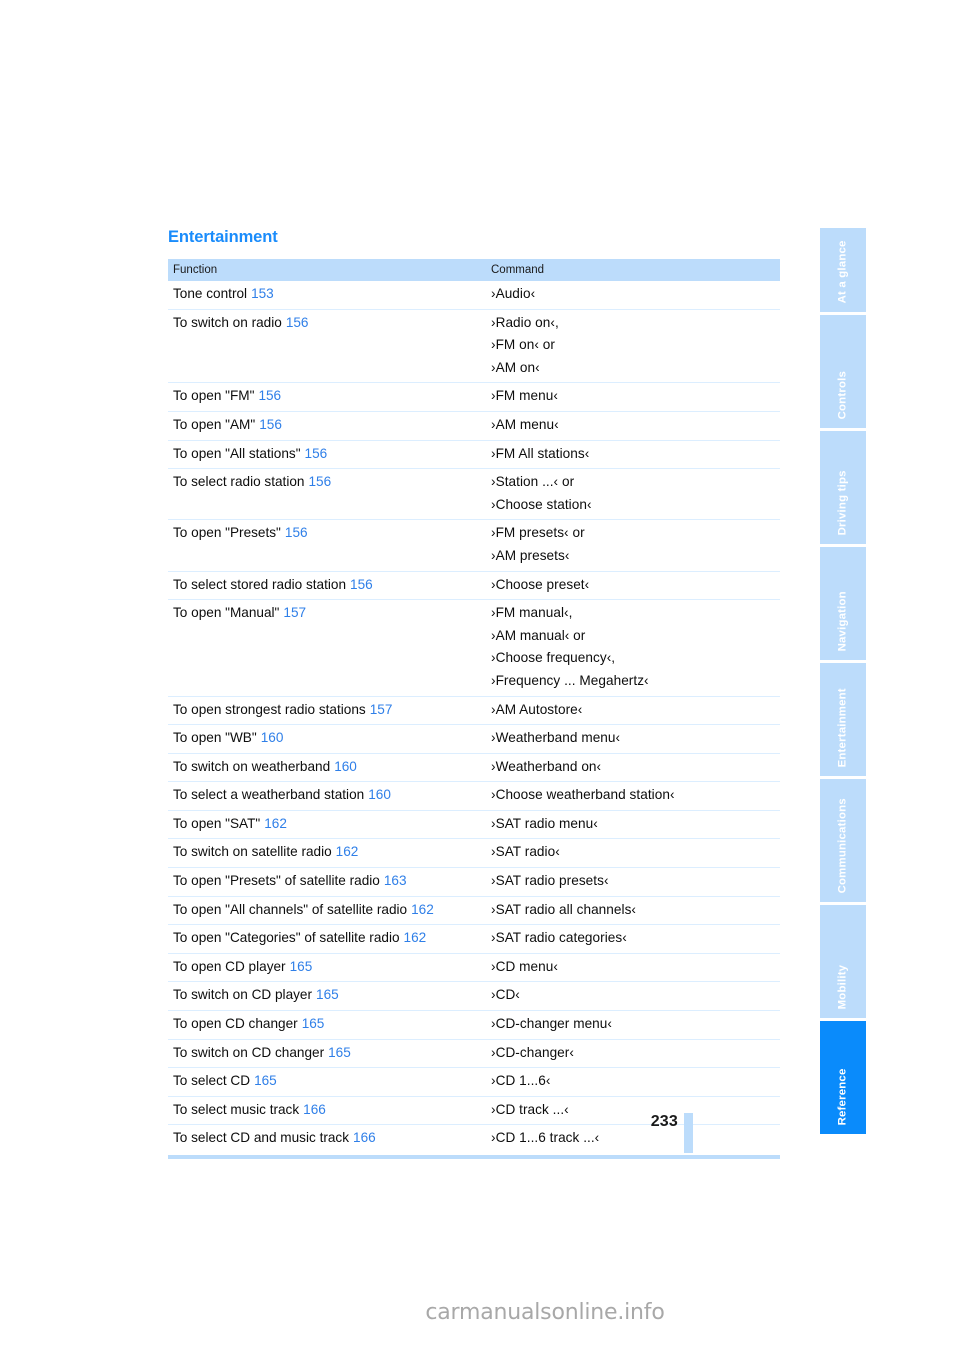 This screenshot has width=960, height=1358. What do you see at coordinates (633, 270) in the screenshot?
I see `column-header-command: Command` at bounding box center [633, 270].